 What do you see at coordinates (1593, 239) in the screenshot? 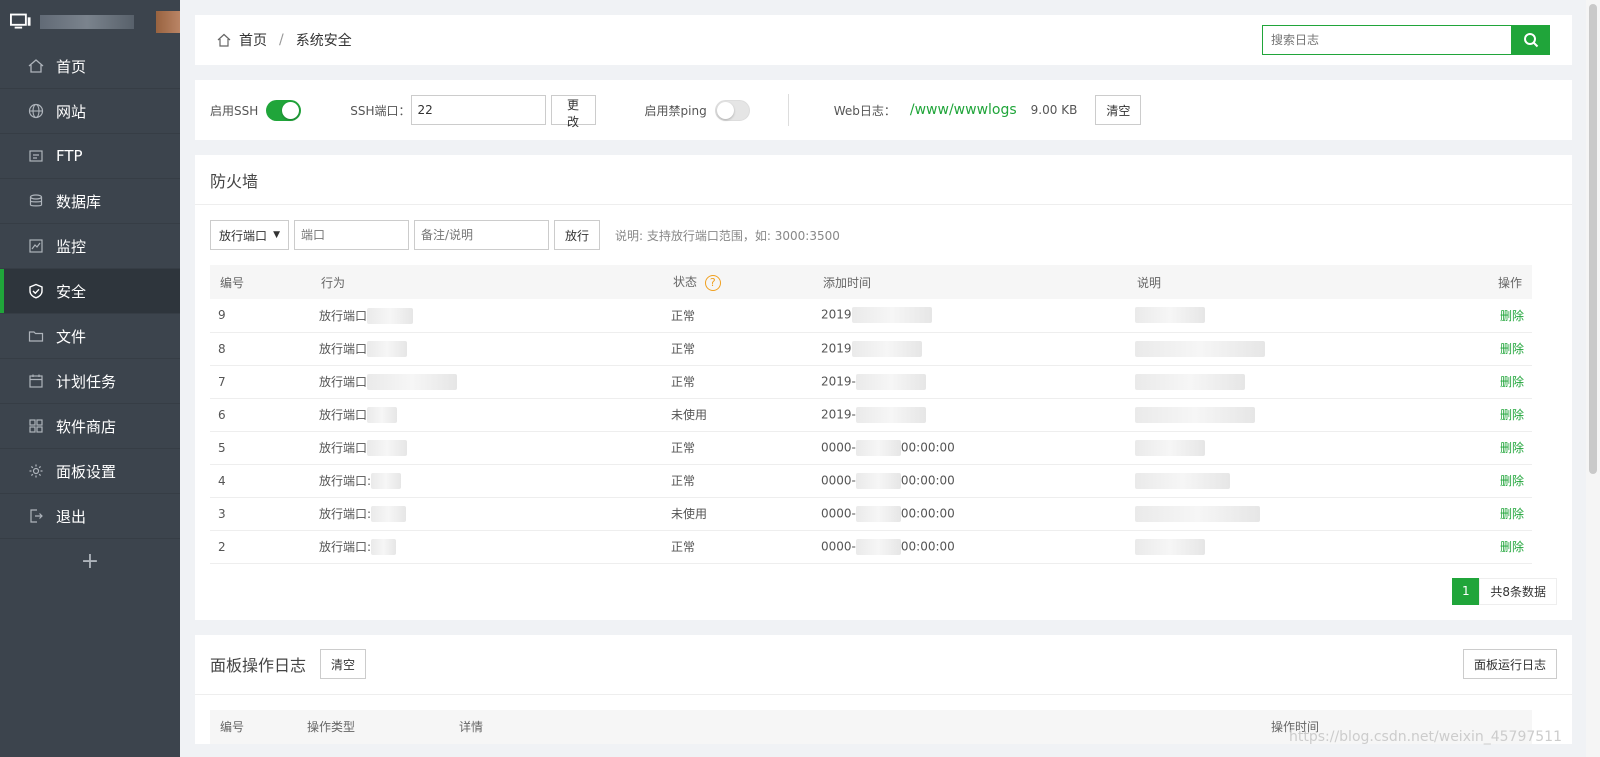
I see `scrollbar-thumb` at bounding box center [1593, 239].